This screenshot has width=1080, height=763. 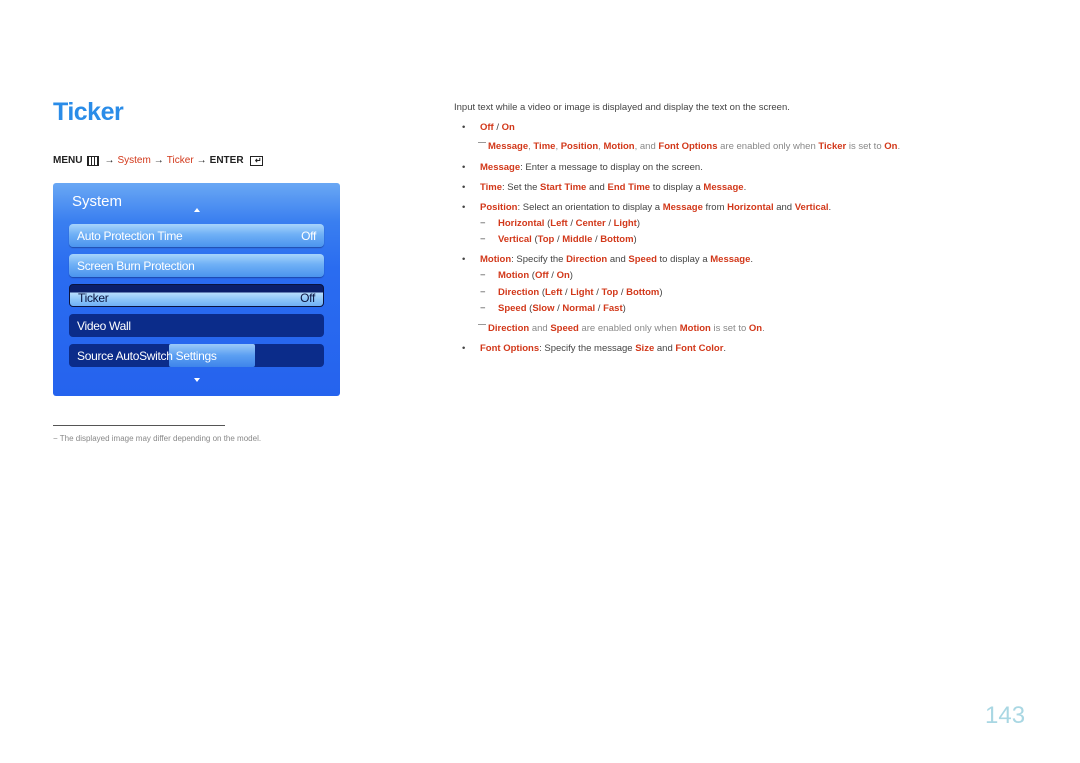 I want to click on menu-item-video-wall: Video Wall, so click(x=196, y=325).